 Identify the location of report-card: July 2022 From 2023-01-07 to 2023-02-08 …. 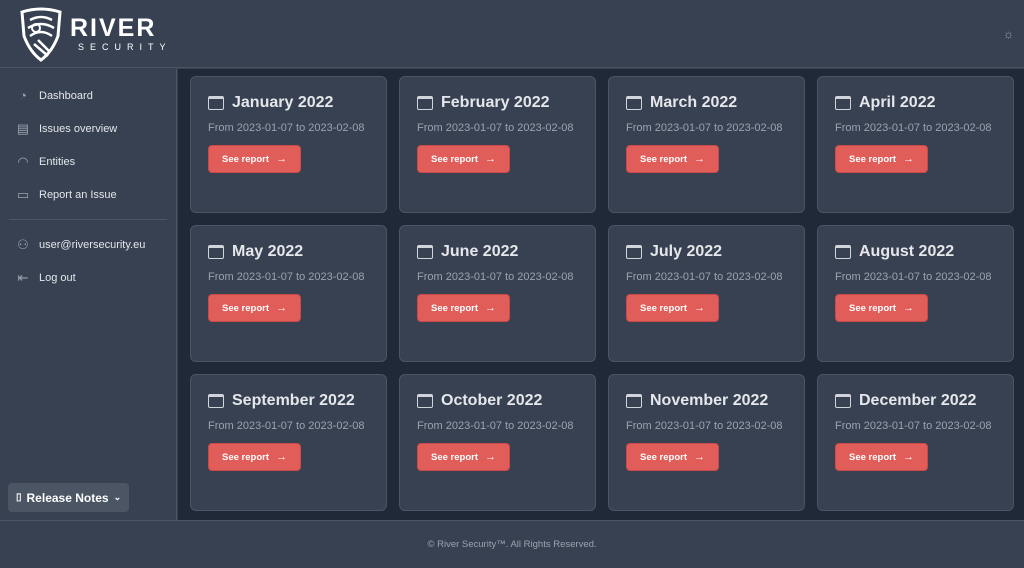
(706, 293).